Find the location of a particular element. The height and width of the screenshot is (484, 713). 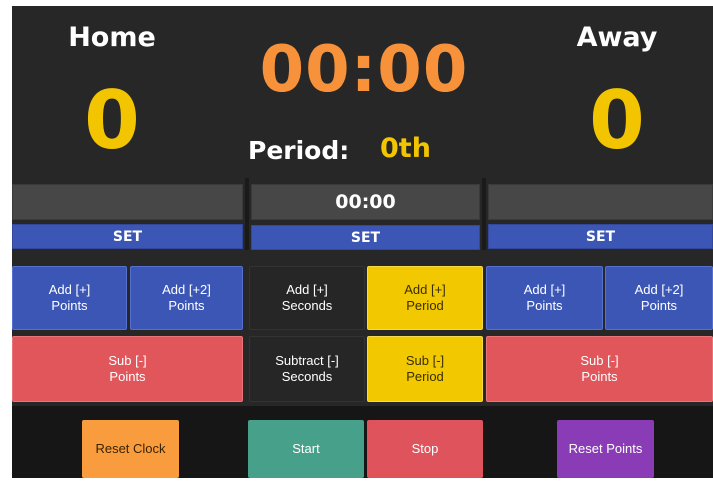

away-set-button: SET is located at coordinates (600, 236).